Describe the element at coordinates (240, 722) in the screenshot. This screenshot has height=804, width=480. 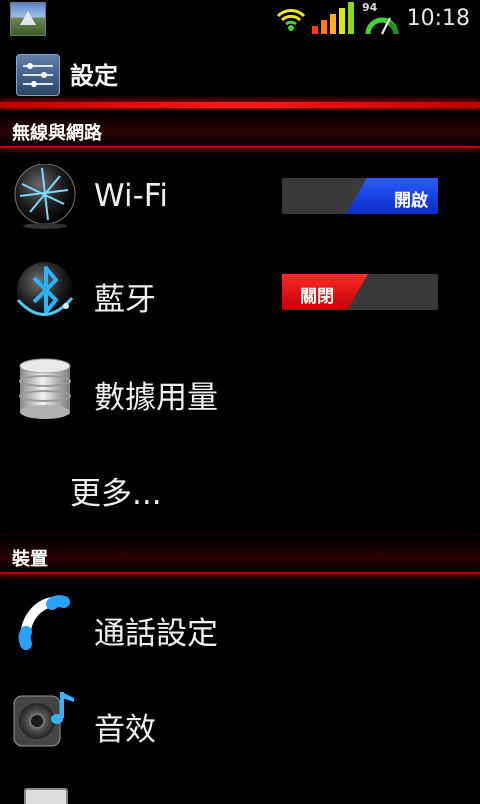
I see `settings-item-sound: 音效` at that location.